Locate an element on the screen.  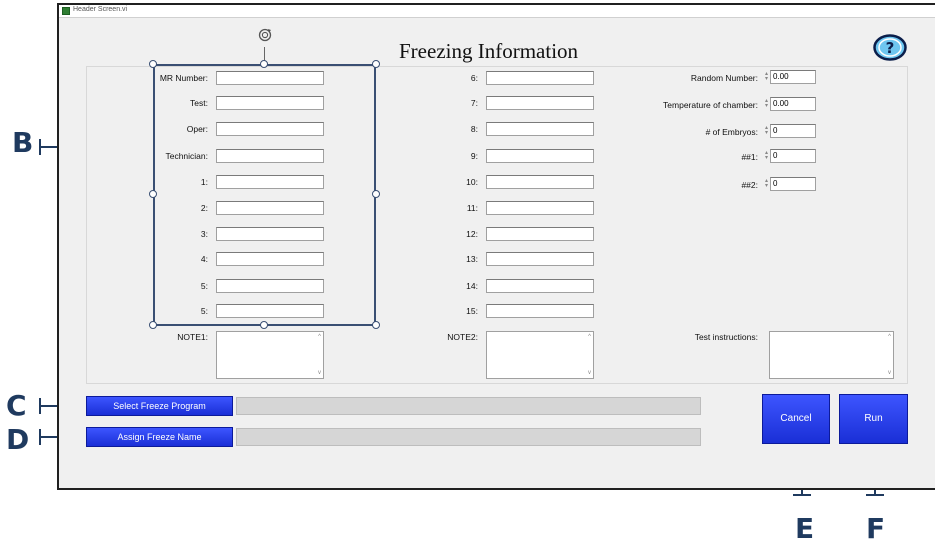
help-icon: ? is located at coordinates (890, 47).